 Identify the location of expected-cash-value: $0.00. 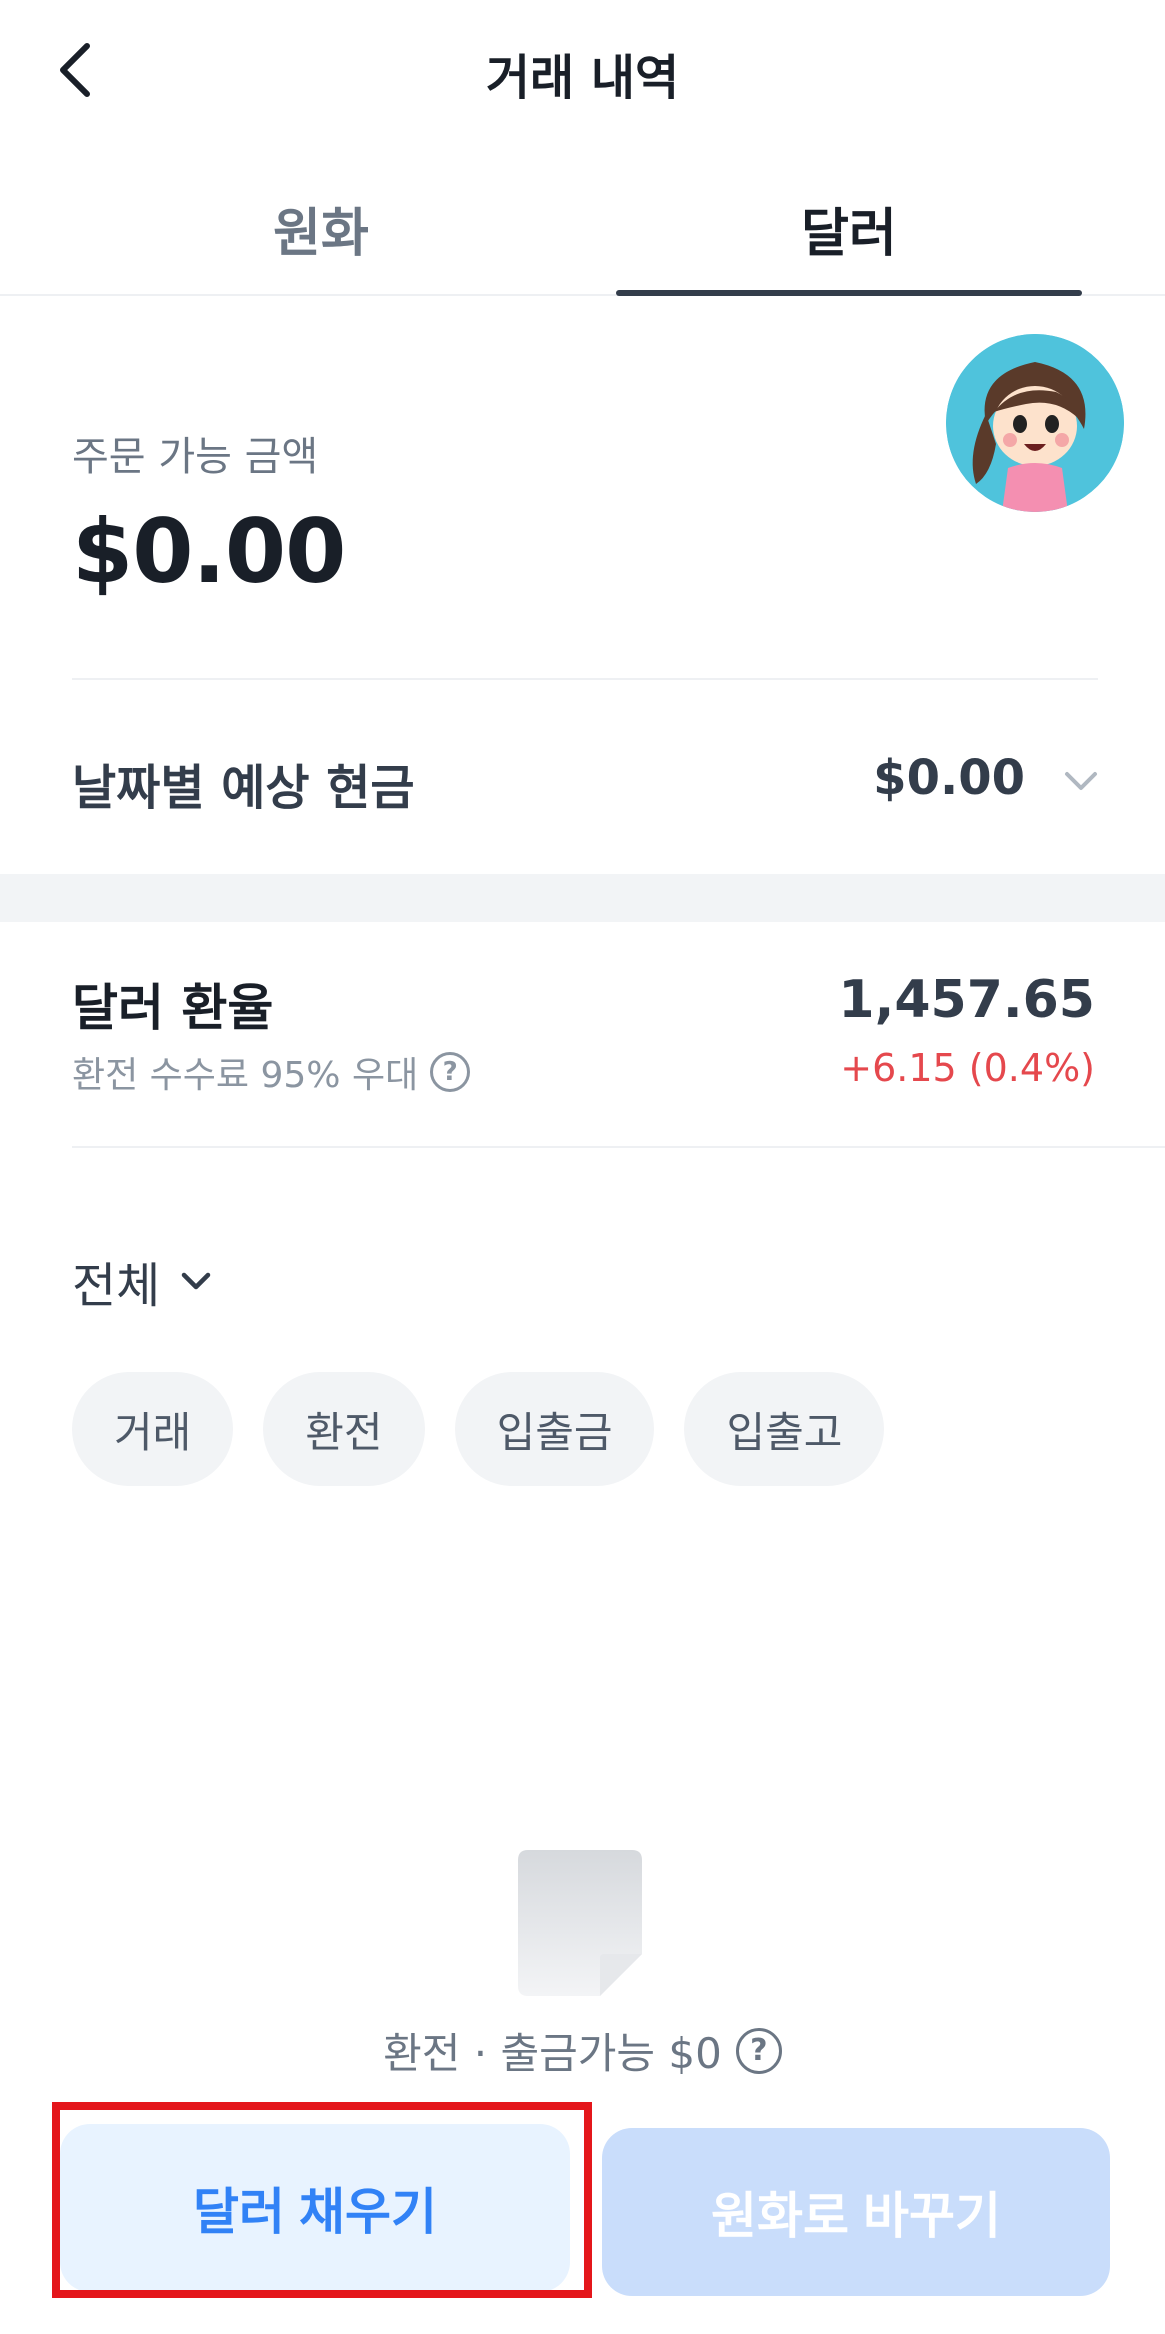
(949, 778).